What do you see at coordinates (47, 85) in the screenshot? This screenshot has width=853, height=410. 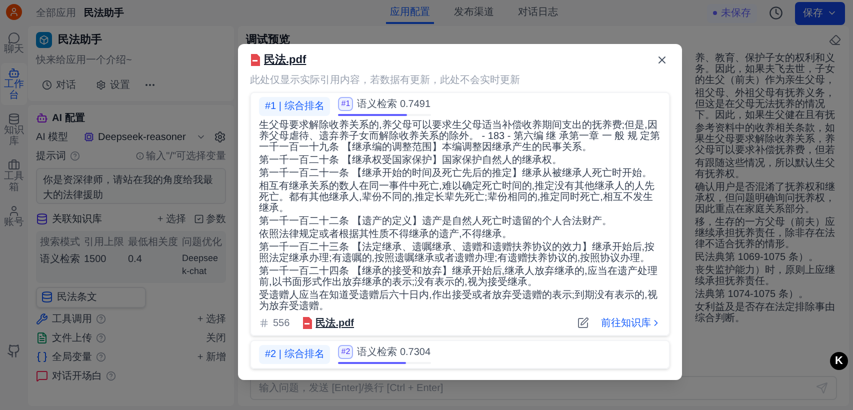 I see `clock-icon` at bounding box center [47, 85].